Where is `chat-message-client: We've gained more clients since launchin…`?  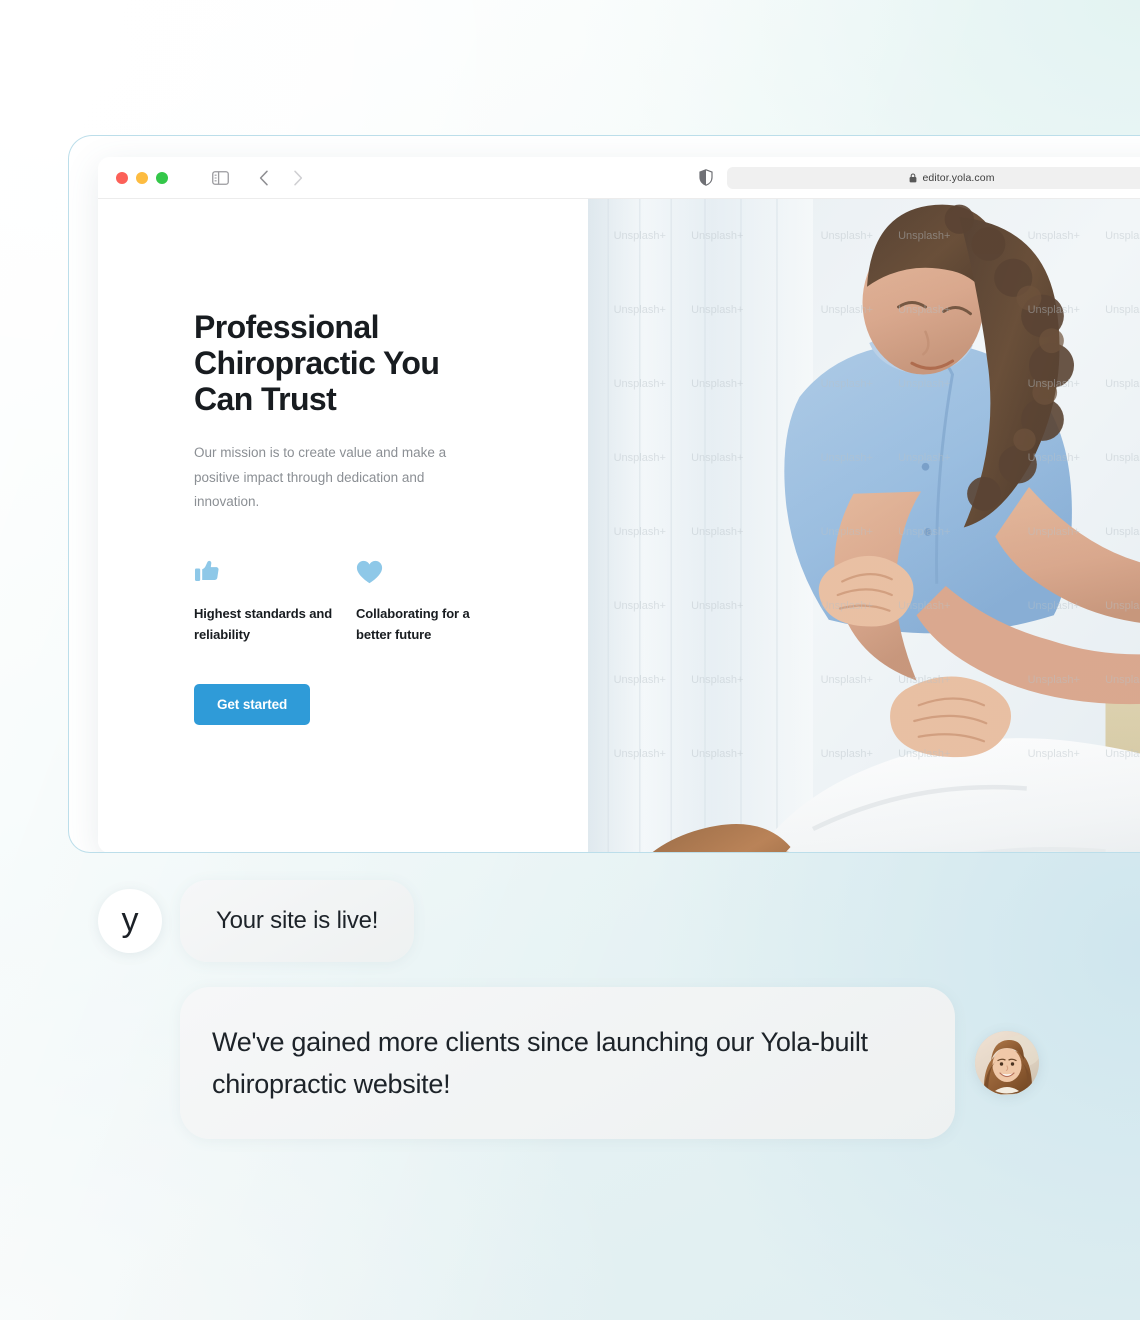
chat-message-client: We've gained more clients since launchin… is located at coordinates (570, 1063).